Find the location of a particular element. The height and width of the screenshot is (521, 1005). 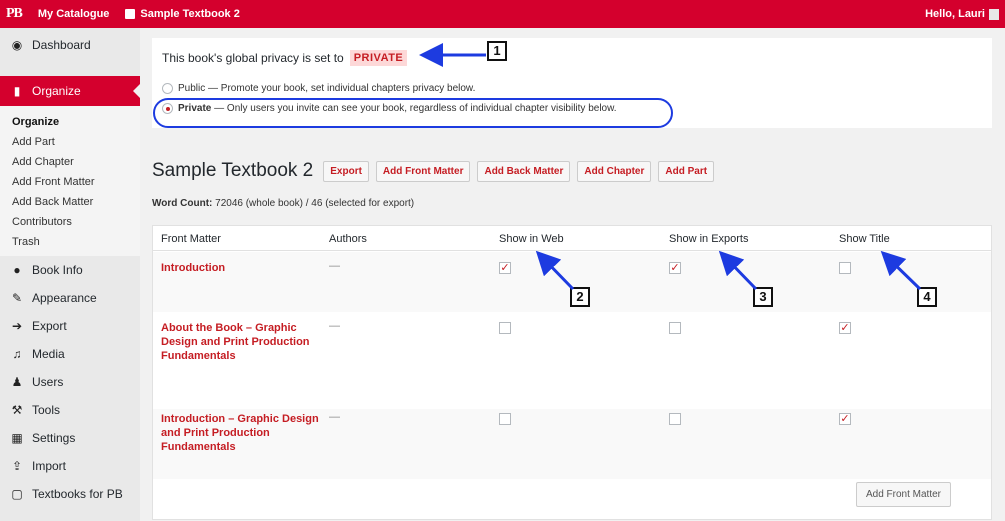

sidebar-item-export: ➔ Export is located at coordinates (70, 326).